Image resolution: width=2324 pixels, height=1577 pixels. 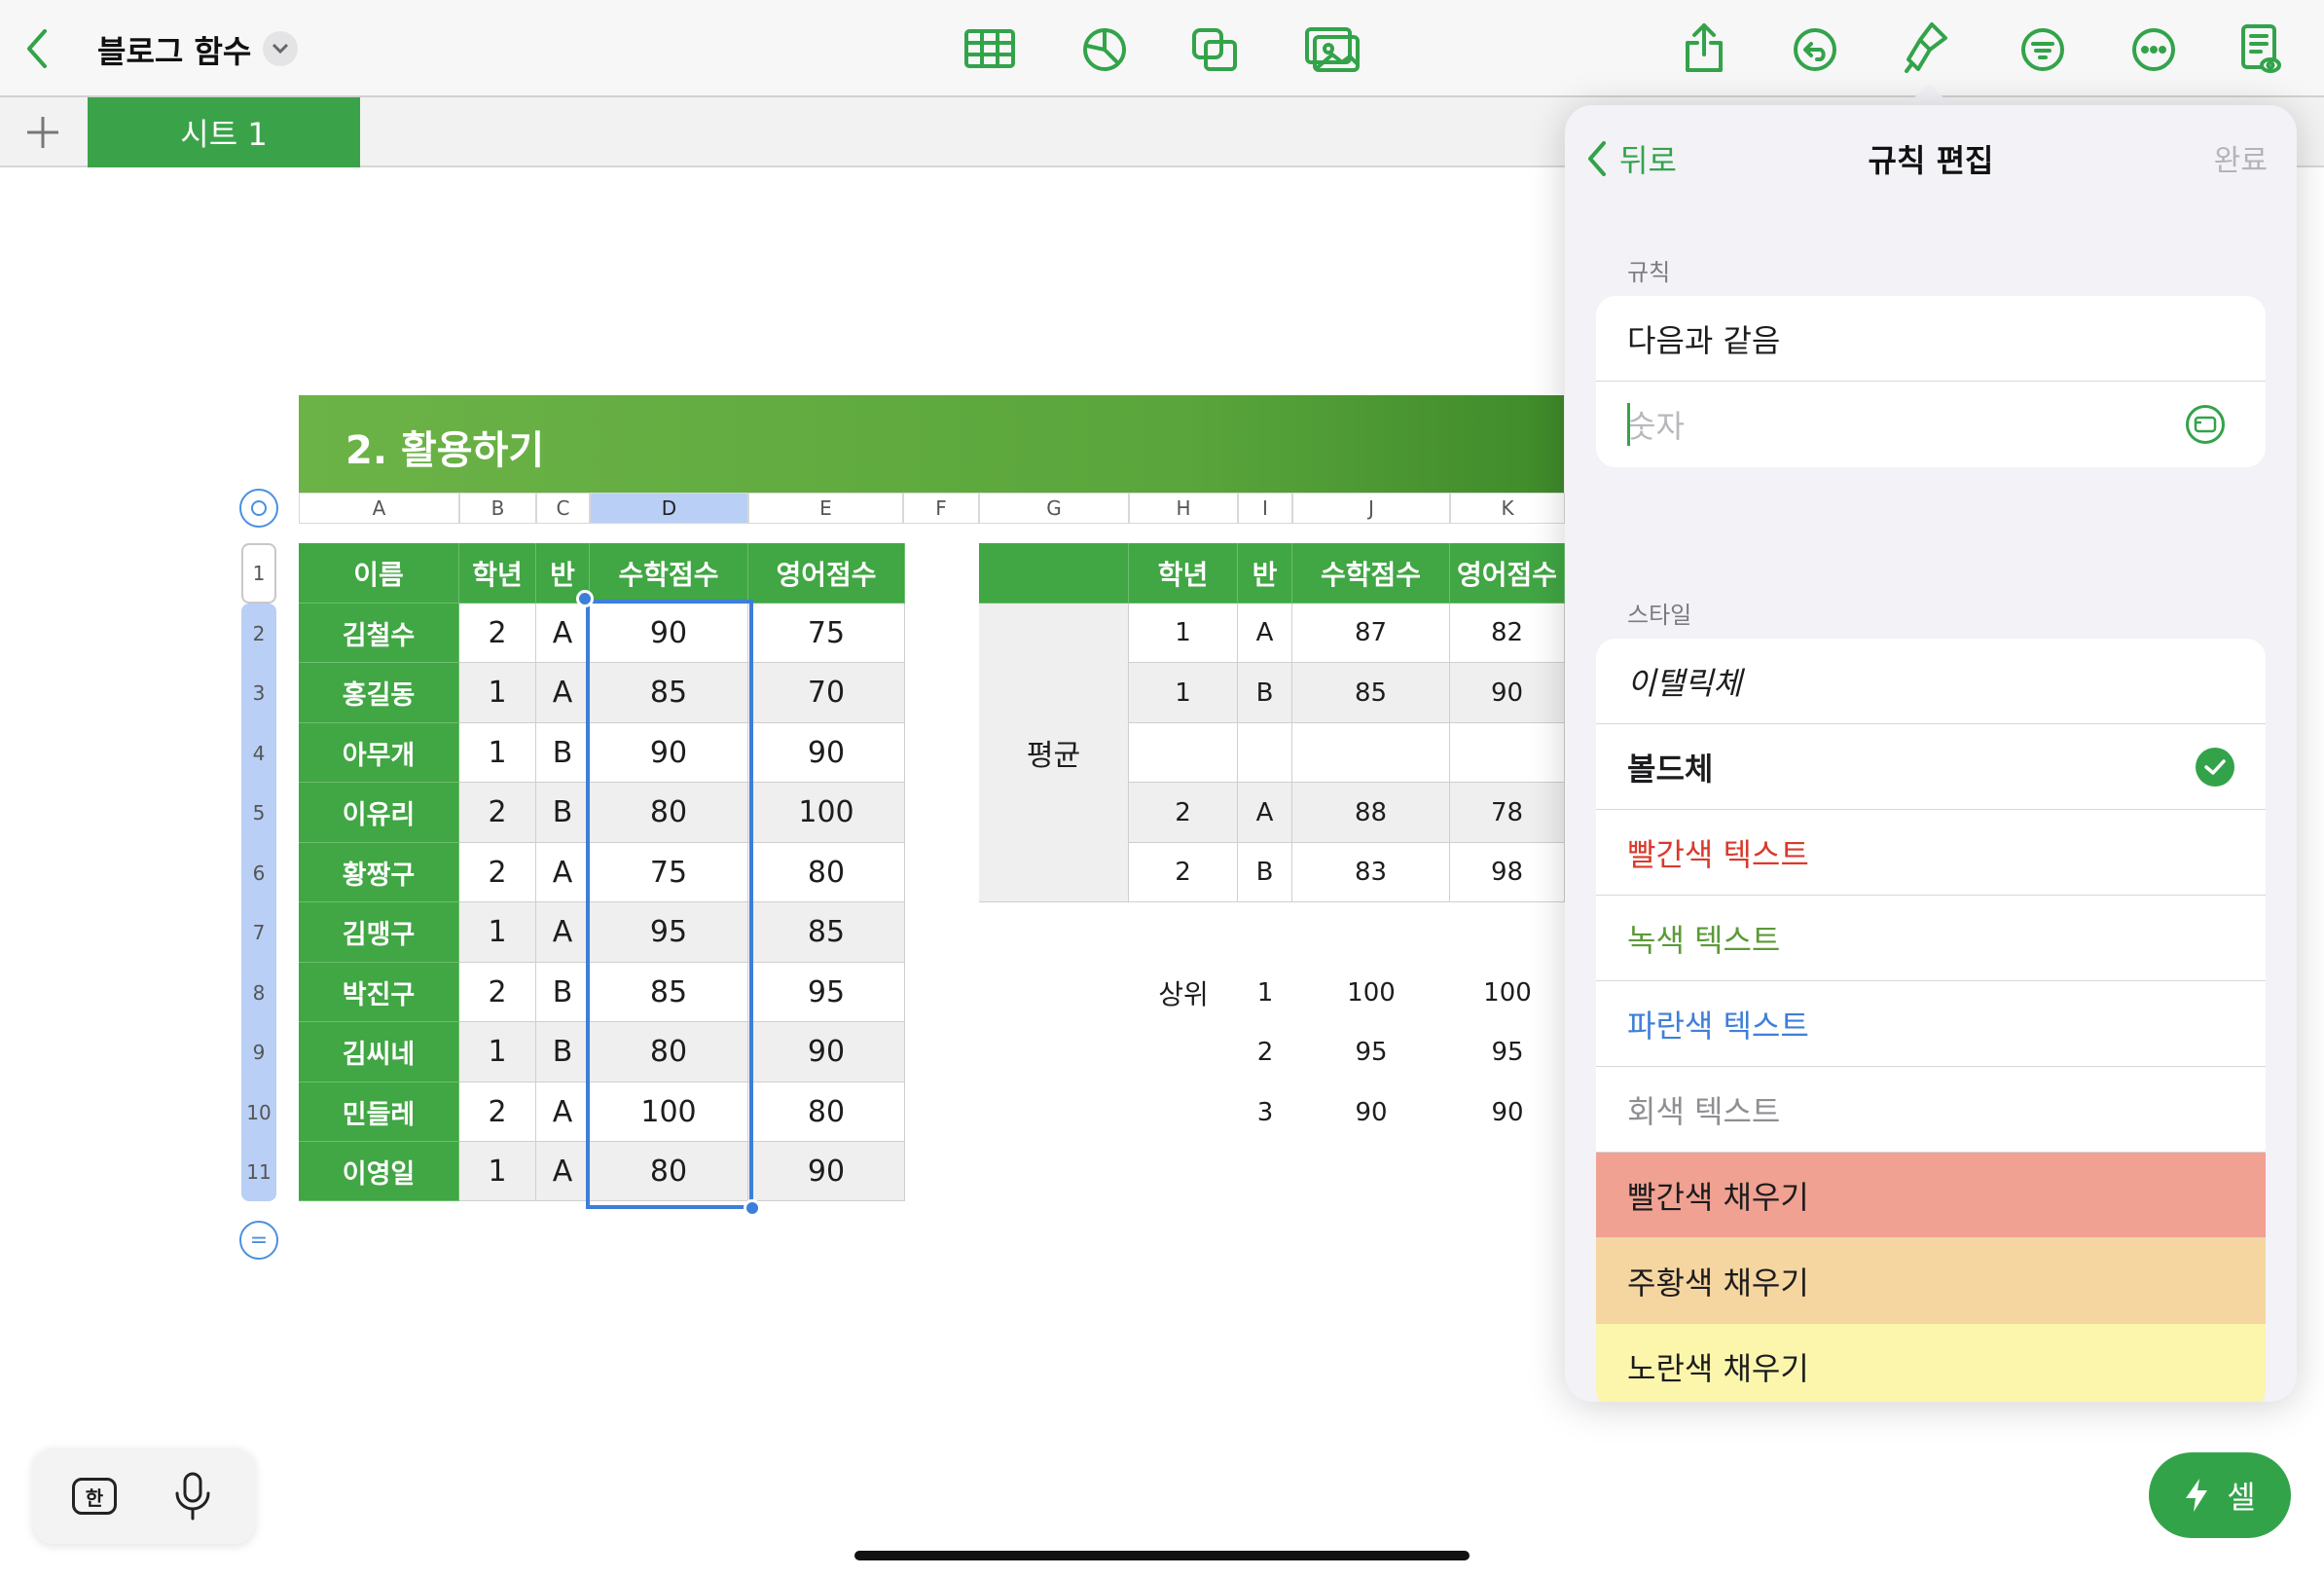 What do you see at coordinates (1371, 693) in the screenshot?
I see `average-cell: 85` at bounding box center [1371, 693].